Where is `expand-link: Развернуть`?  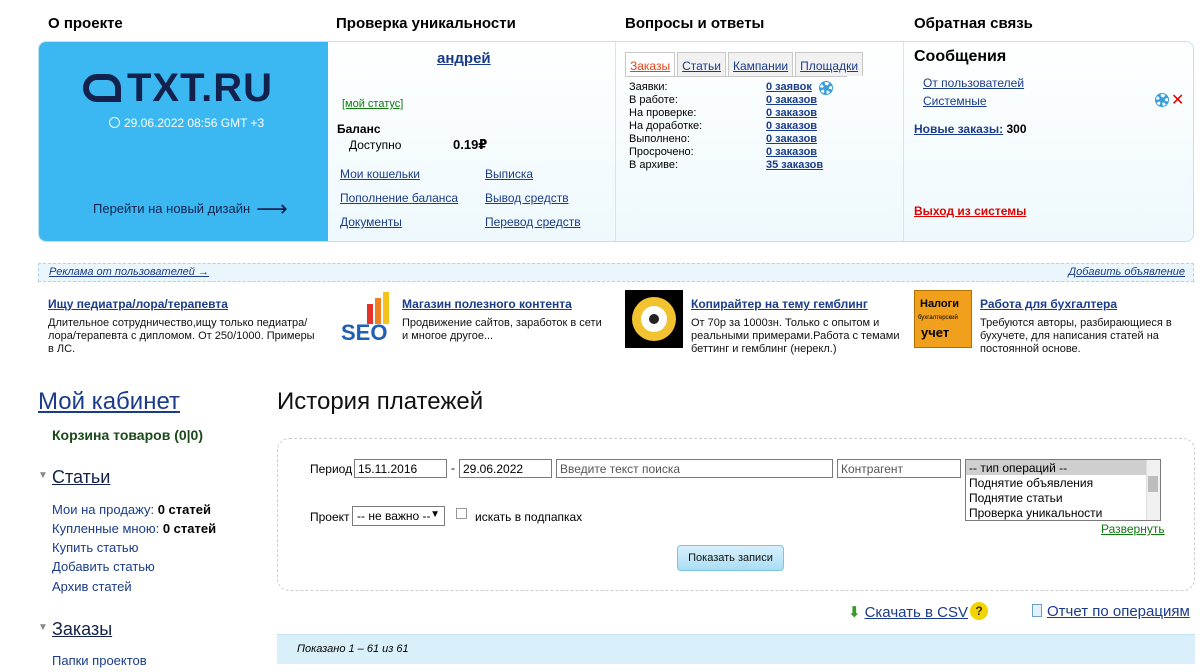 expand-link: Развернуть is located at coordinates (1133, 529).